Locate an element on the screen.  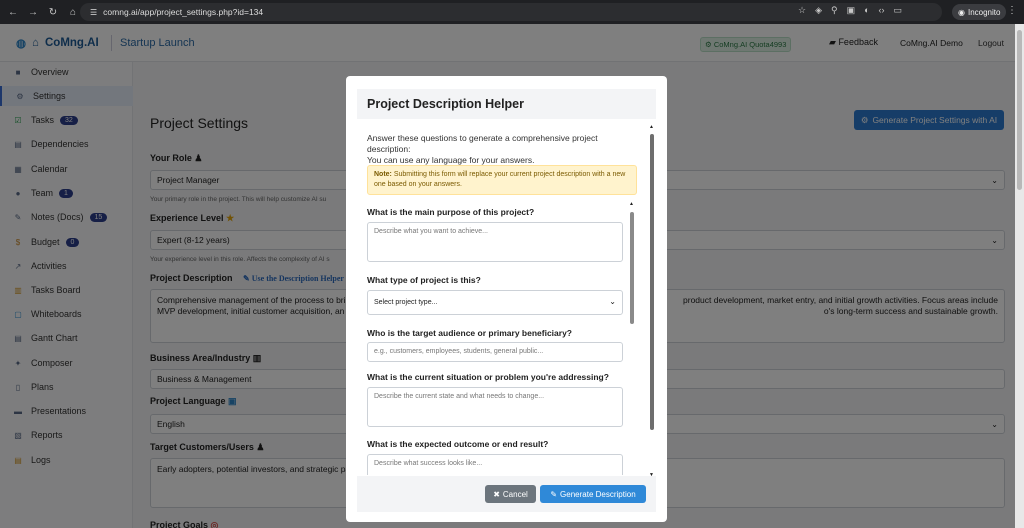
generate-description-button: ✎ Generate Description is located at coordinates (593, 494).